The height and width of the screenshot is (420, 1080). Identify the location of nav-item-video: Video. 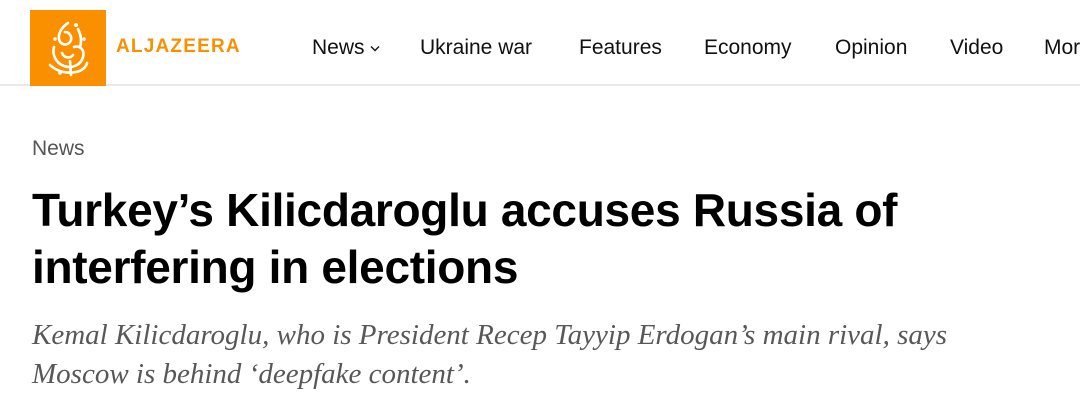
(976, 48).